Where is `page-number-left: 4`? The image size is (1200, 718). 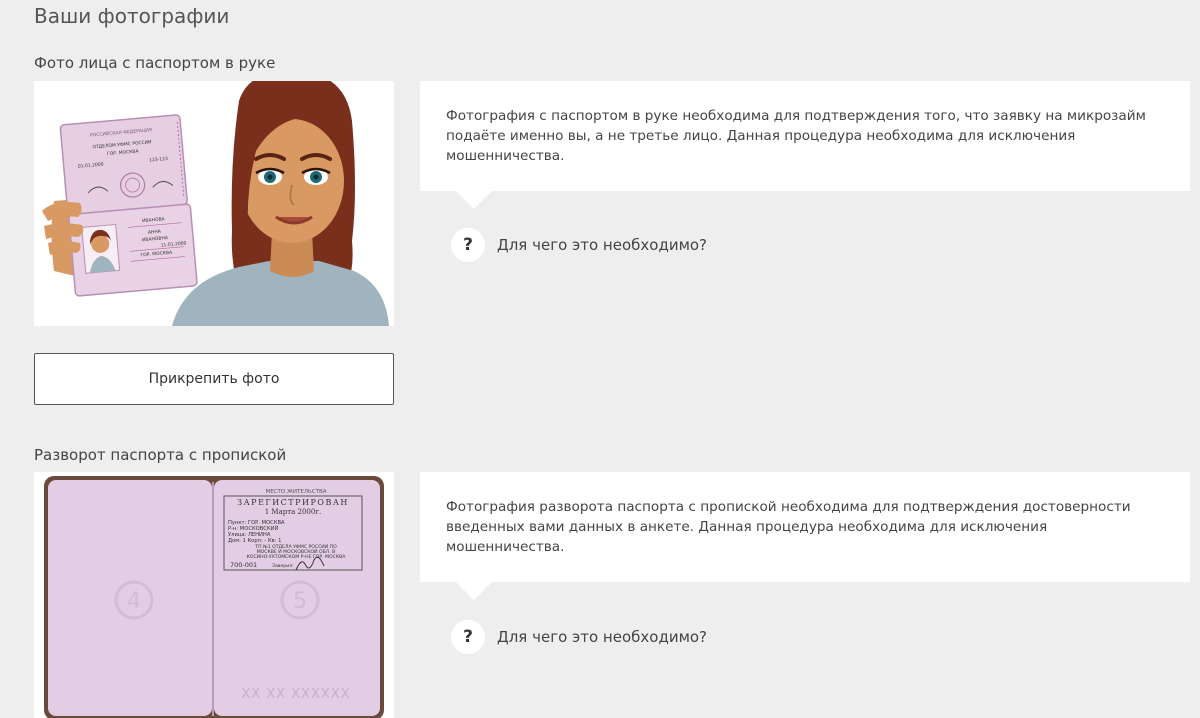
page-number-left: 4 is located at coordinates (134, 601).